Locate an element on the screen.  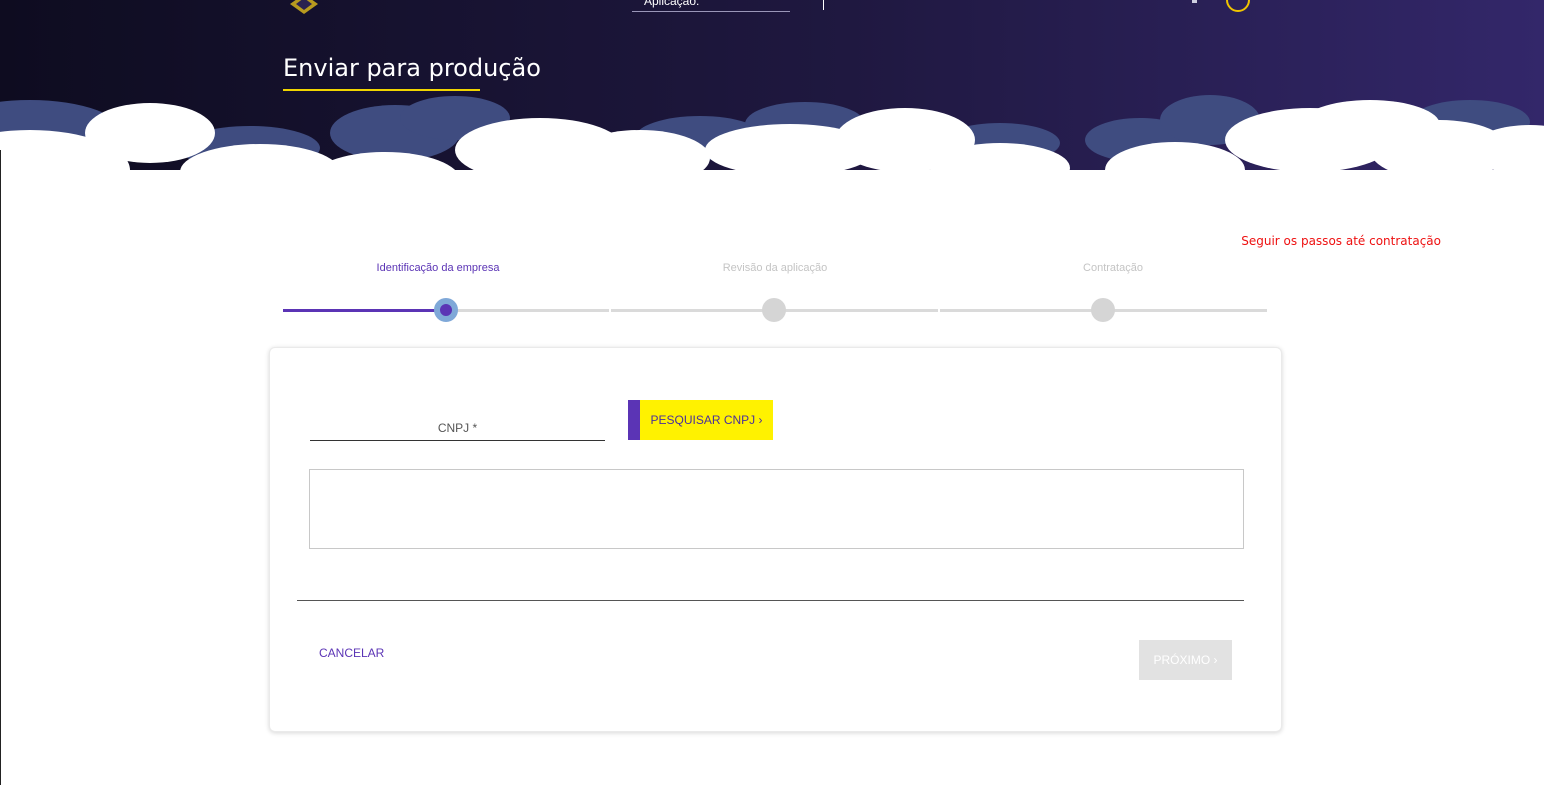
step-label-revisao: Revisão da aplicação is located at coordinates (775, 268).